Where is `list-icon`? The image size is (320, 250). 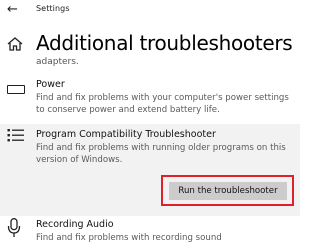 list-icon is located at coordinates (15, 135).